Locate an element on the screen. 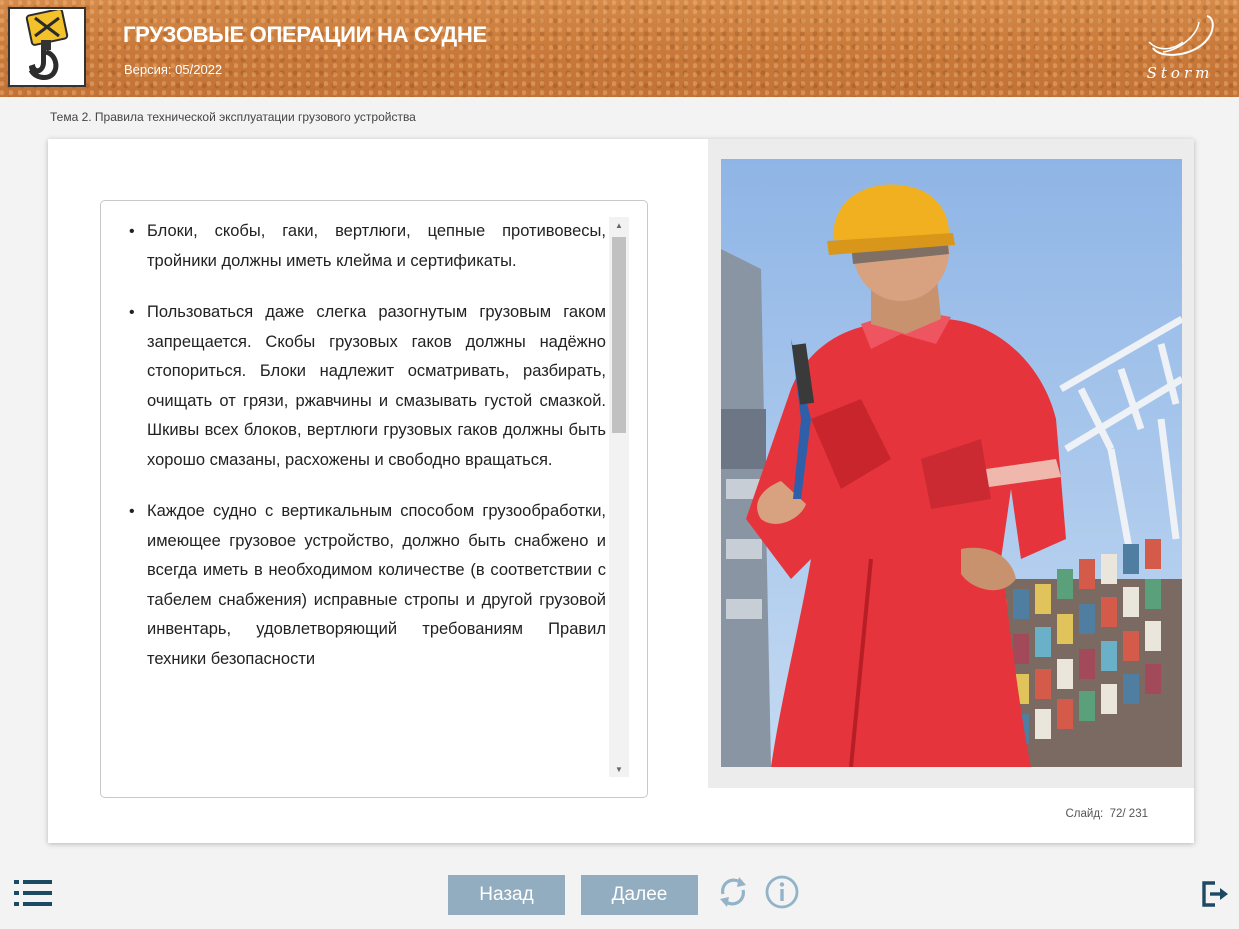 The image size is (1239, 929). reload-icon is located at coordinates (733, 892).